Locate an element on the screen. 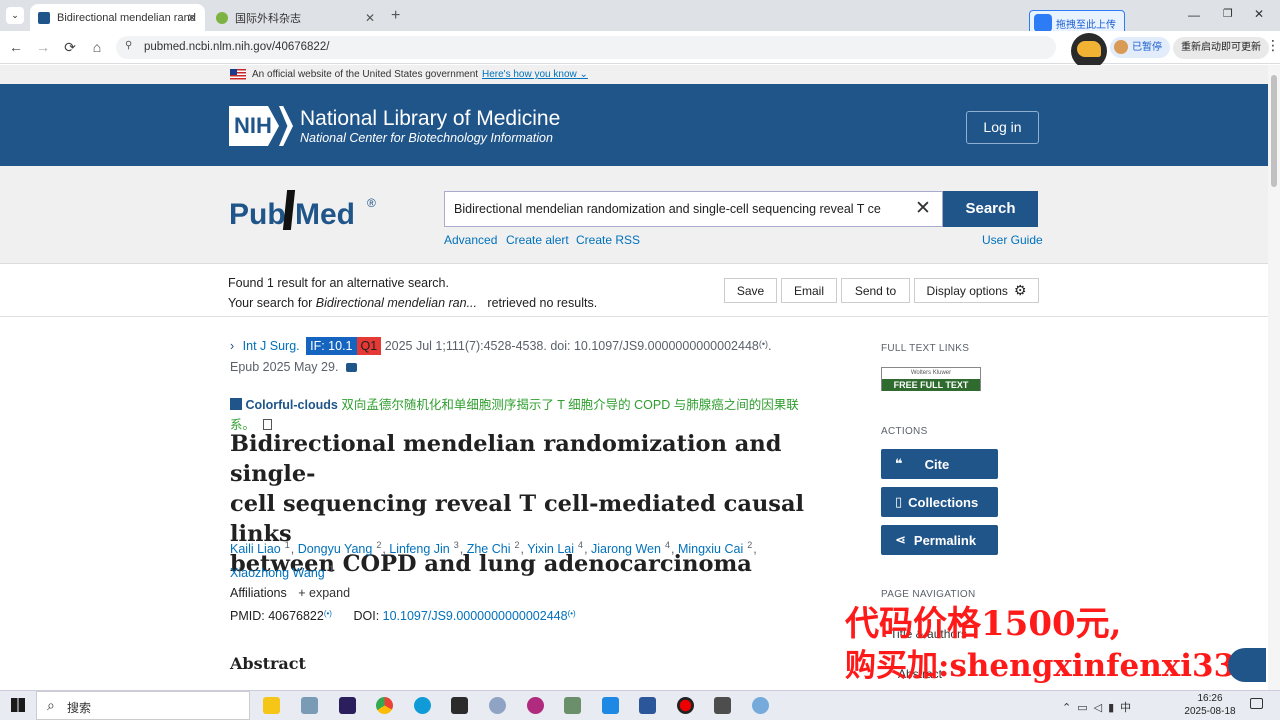 This screenshot has width=1280, height=720. nih-title: National Library of Medicine is located at coordinates (430, 118).